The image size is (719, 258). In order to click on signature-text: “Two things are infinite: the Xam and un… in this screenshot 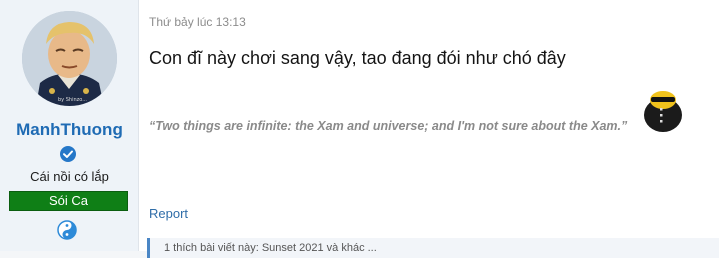, I will do `click(388, 126)`.